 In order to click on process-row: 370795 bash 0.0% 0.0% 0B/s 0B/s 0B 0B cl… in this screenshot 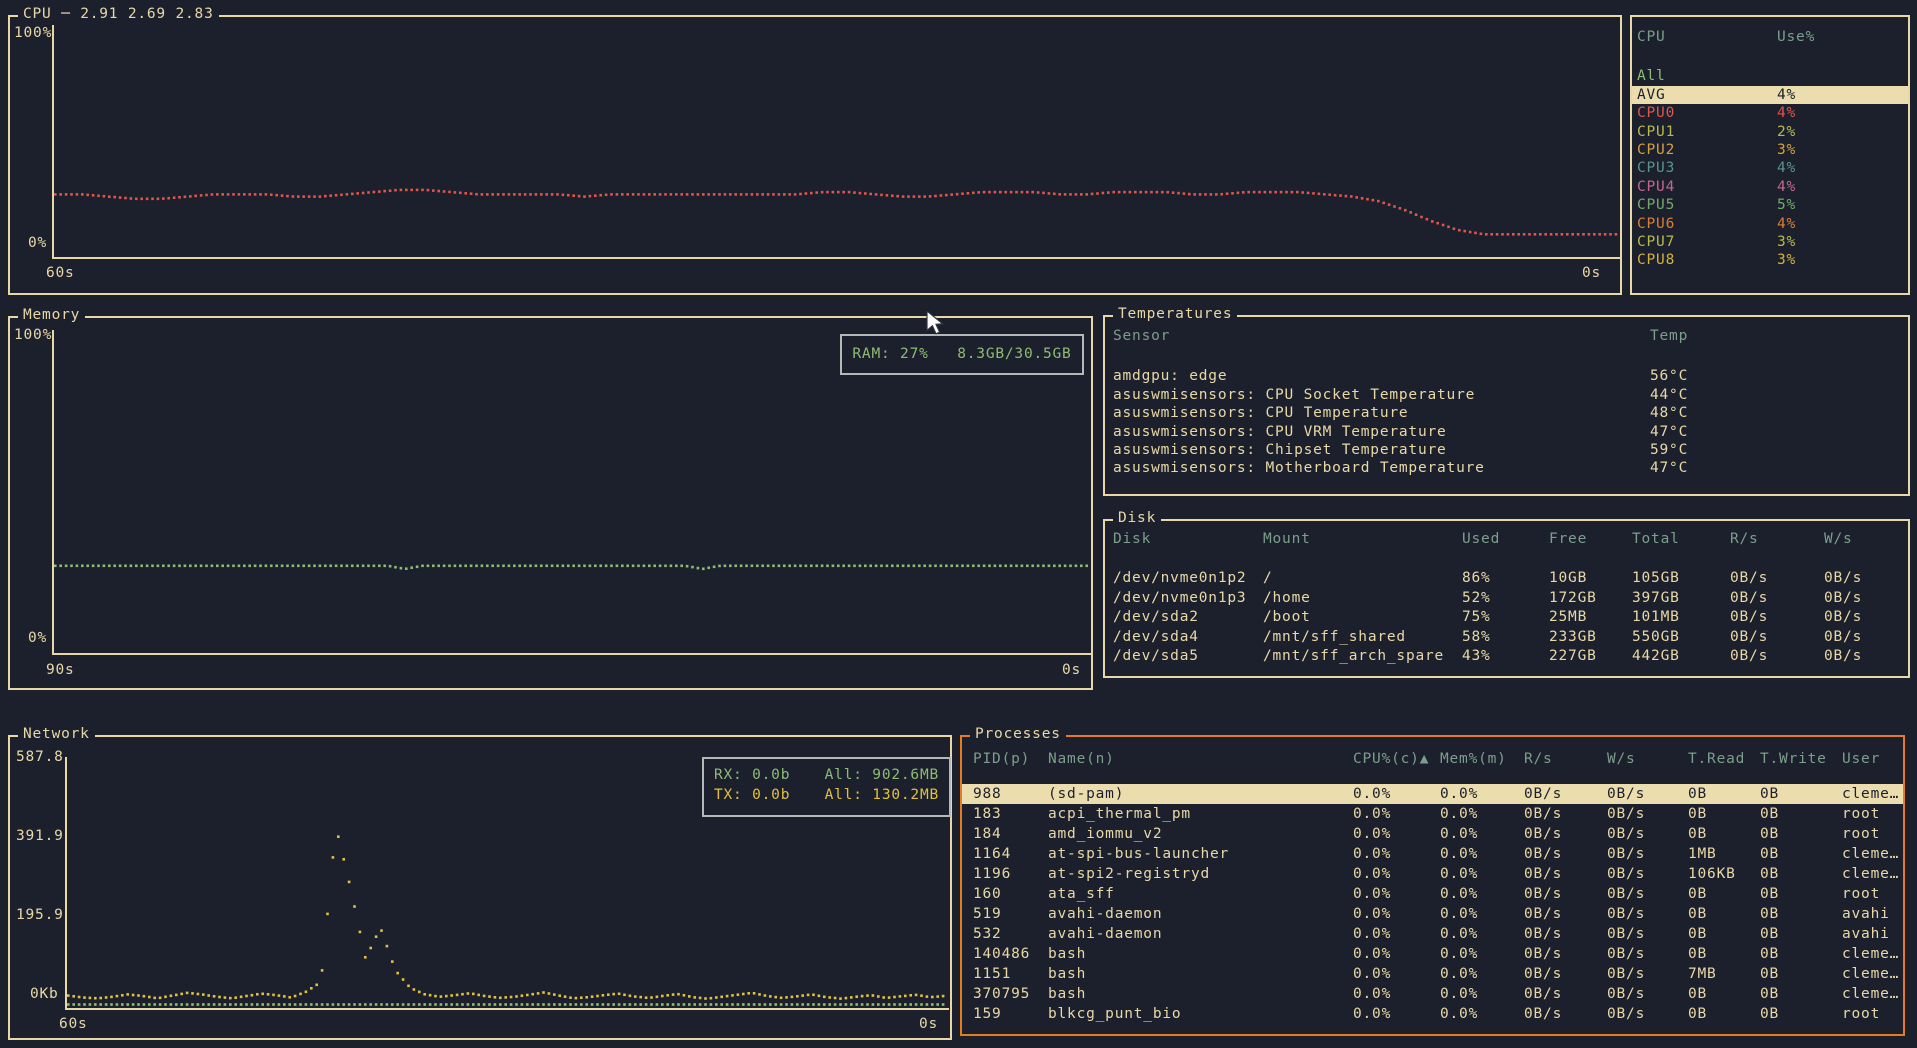, I will do `click(1432, 994)`.